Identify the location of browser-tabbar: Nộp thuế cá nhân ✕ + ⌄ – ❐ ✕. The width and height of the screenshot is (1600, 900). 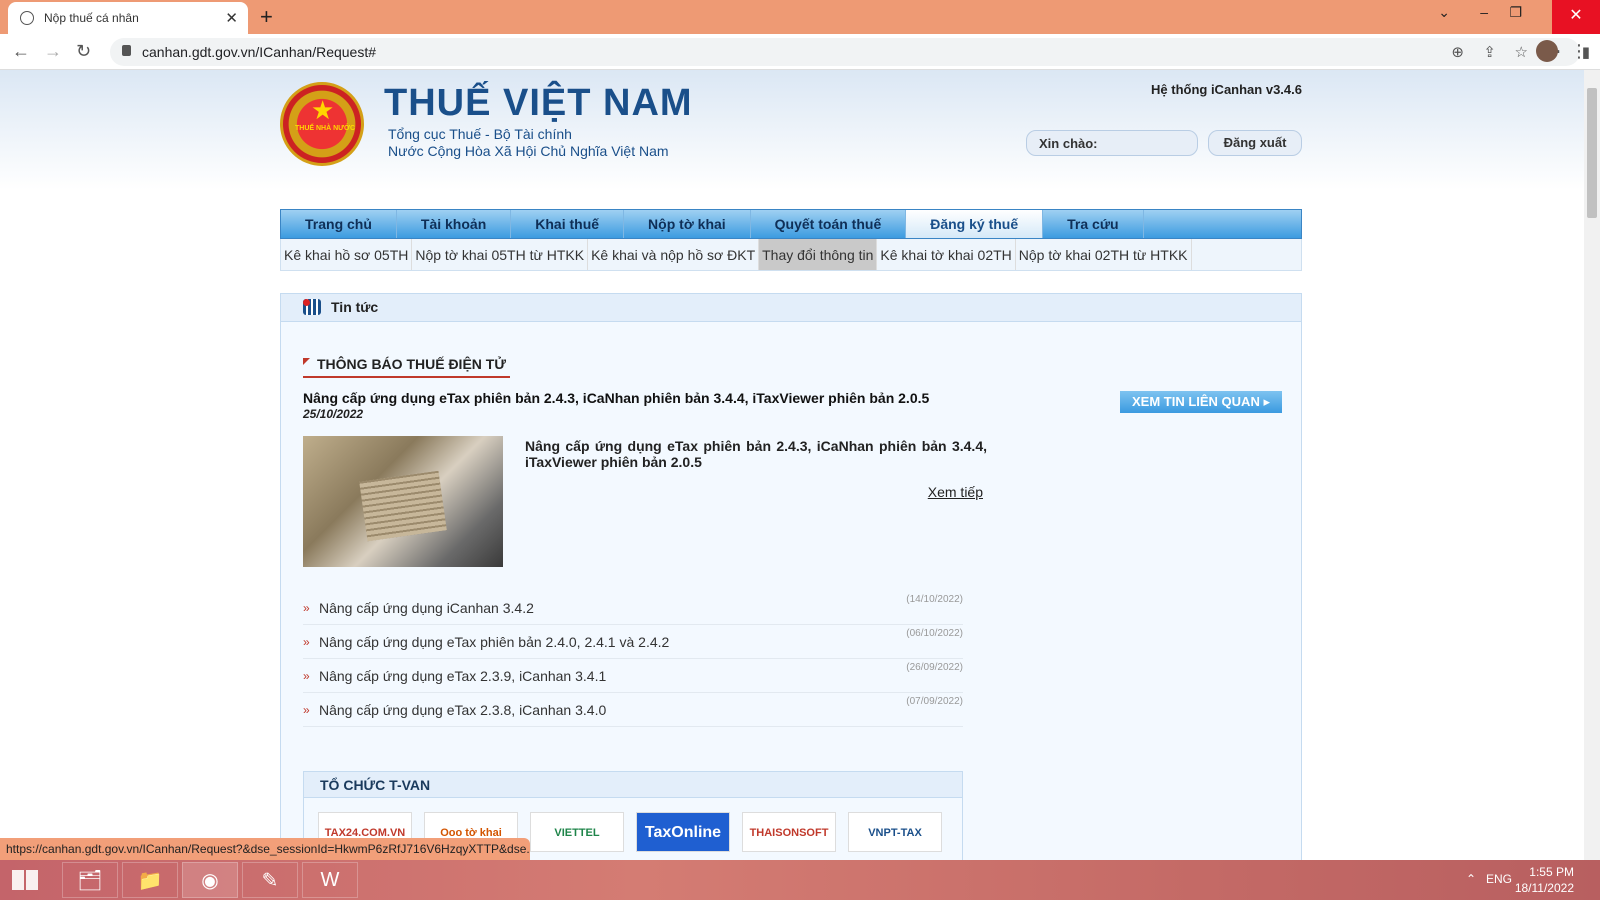
(800, 17).